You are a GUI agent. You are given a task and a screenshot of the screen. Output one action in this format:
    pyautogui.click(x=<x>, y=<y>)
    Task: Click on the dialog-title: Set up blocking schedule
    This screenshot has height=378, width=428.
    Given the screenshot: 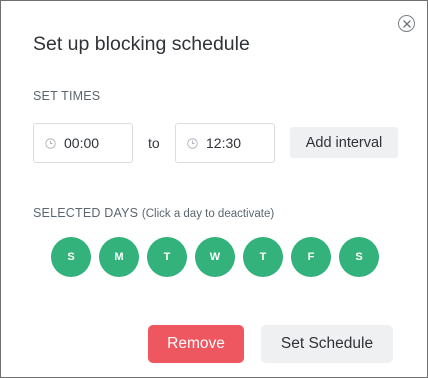 What is the action you would take?
    pyautogui.click(x=141, y=44)
    